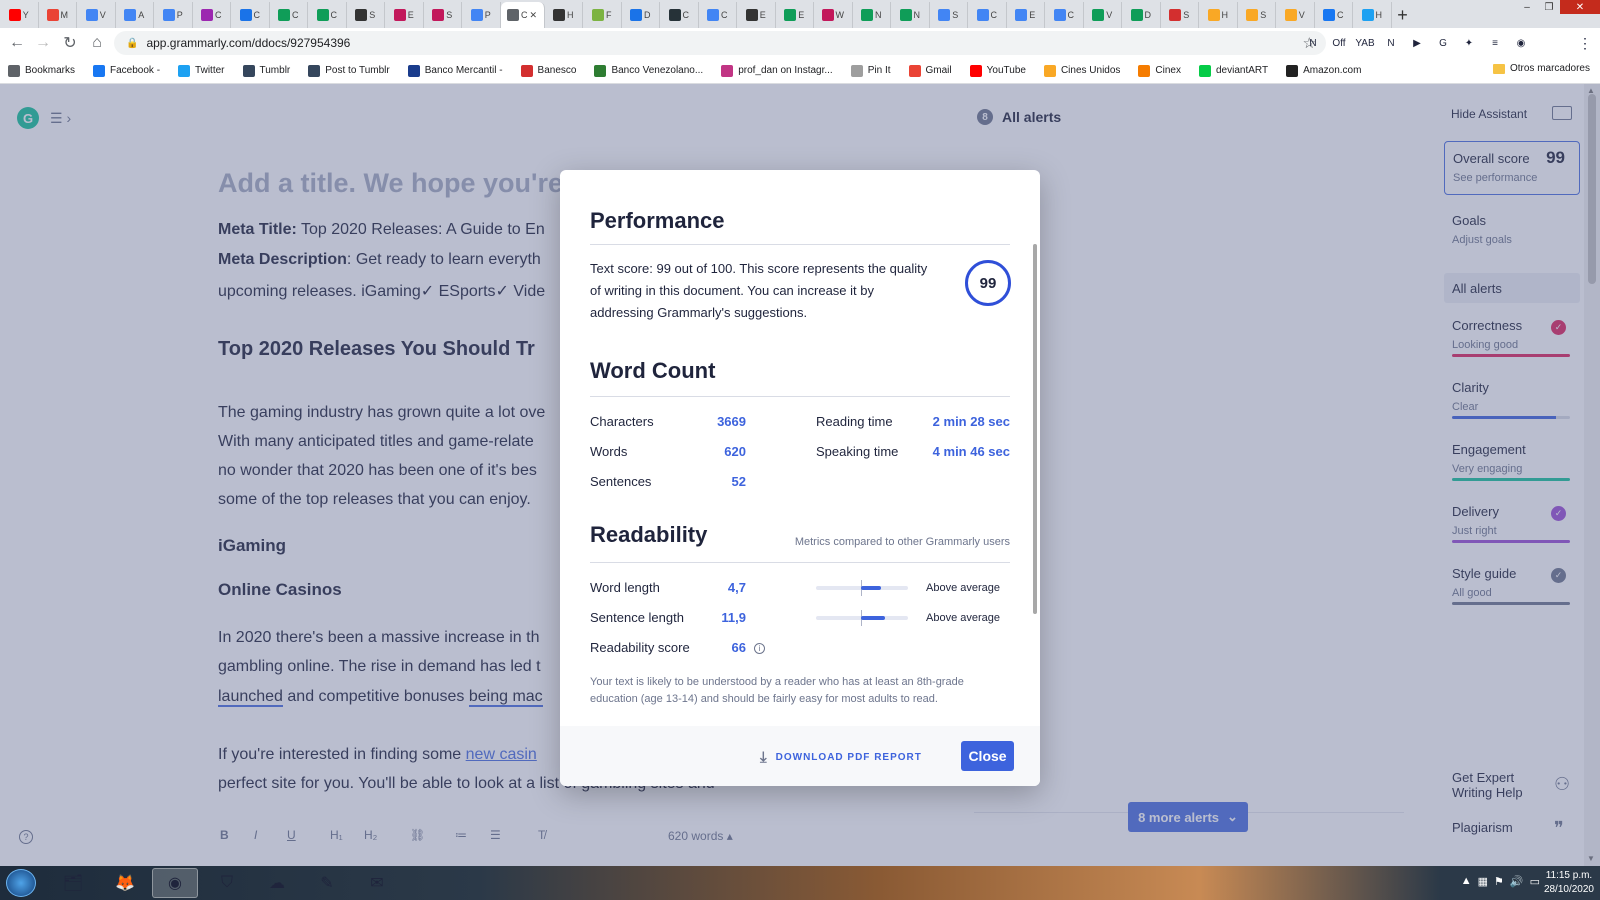 The height and width of the screenshot is (900, 1600). What do you see at coordinates (455, 70) in the screenshot?
I see `bookmark-item: Banco Mercantil -` at bounding box center [455, 70].